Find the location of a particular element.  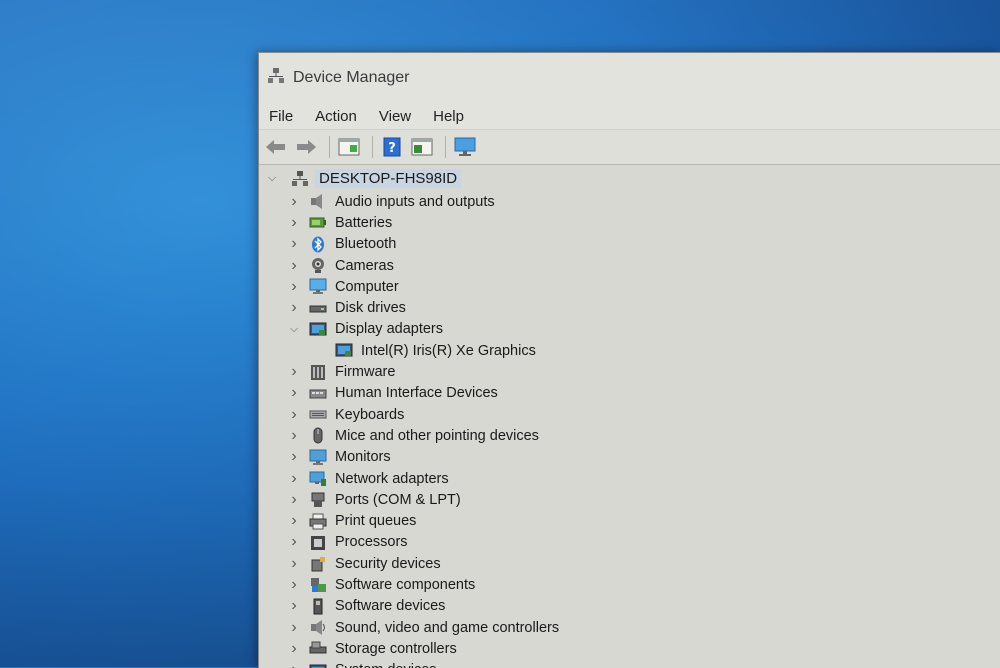

tree-category: › Computer is located at coordinates (629, 286).